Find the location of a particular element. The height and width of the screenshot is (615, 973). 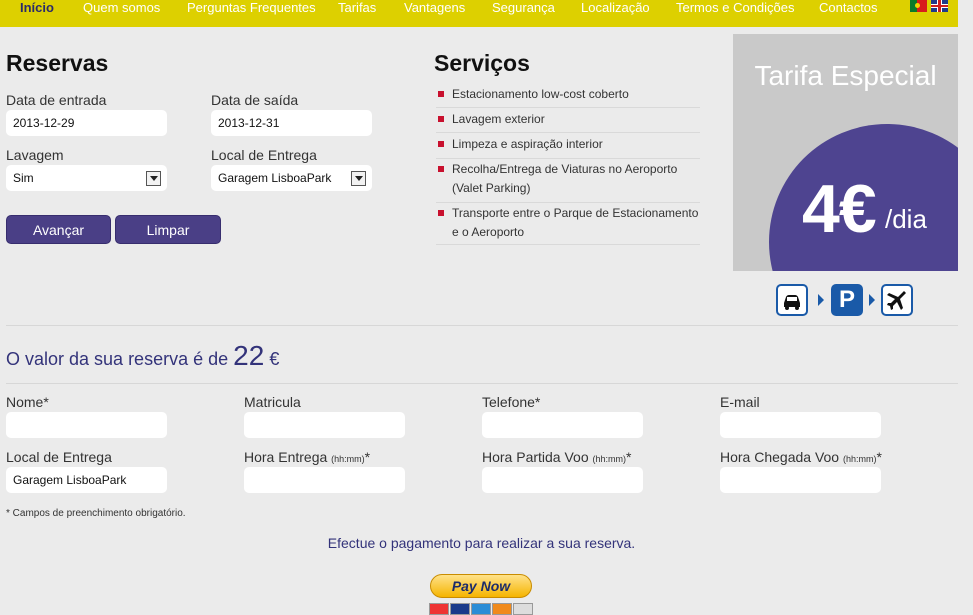

total-currency: € is located at coordinates (274, 359).